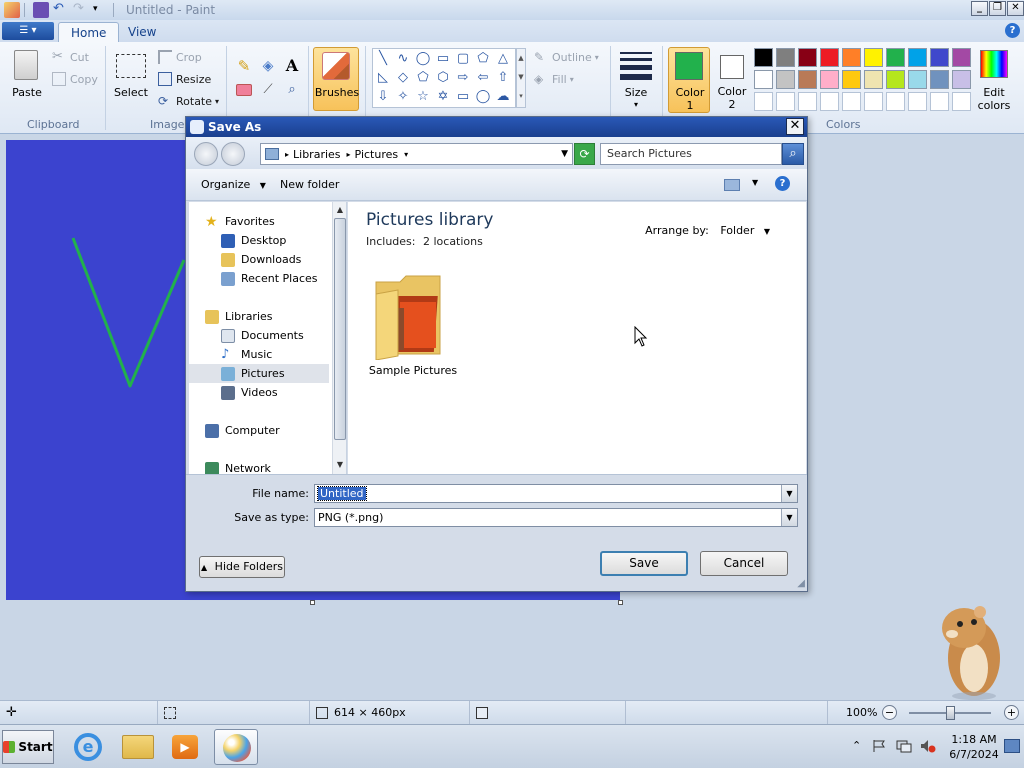  I want to click on nav-item-desktop: Desktop, so click(283, 240).